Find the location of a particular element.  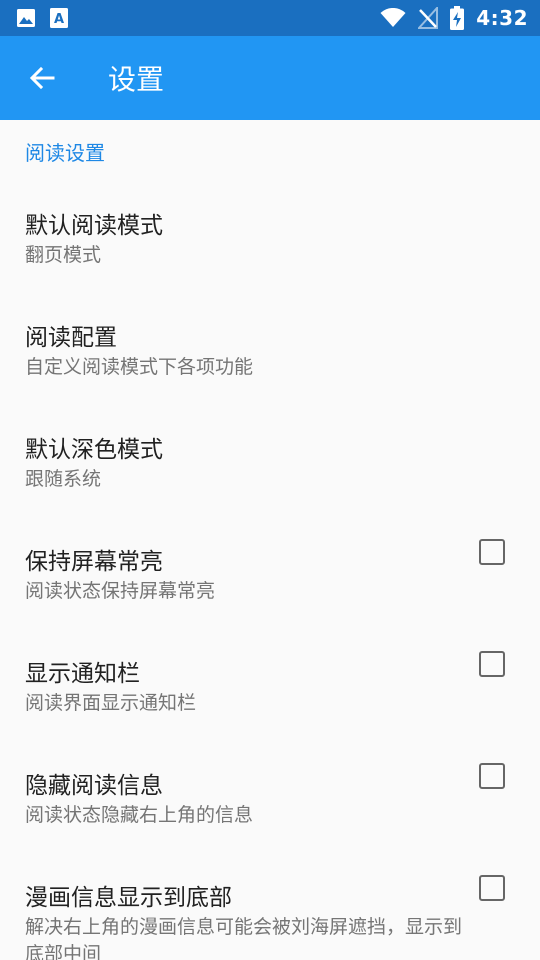

wifi-icon is located at coordinates (393, 18).